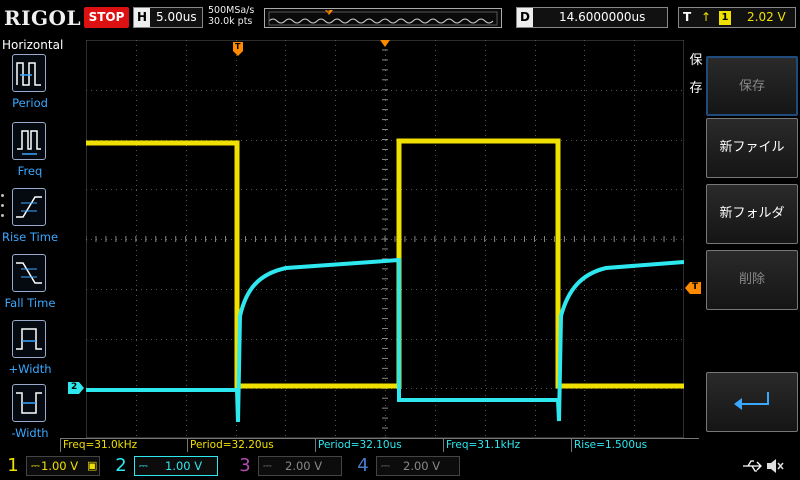 This screenshot has height=480, width=800. Describe the element at coordinates (29, 403) in the screenshot. I see `negative-width-icon` at that location.